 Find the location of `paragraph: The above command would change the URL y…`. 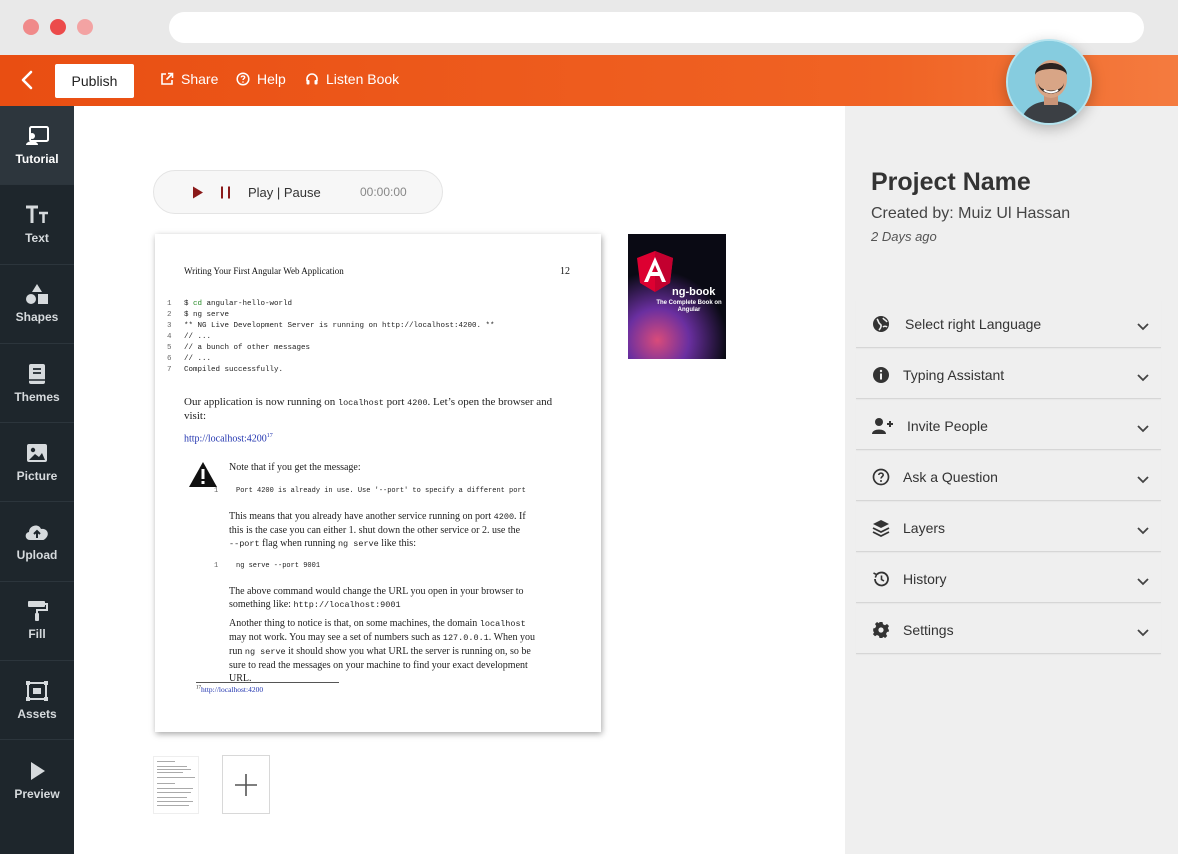

paragraph: The above command would change the URL y… is located at coordinates (376, 598).